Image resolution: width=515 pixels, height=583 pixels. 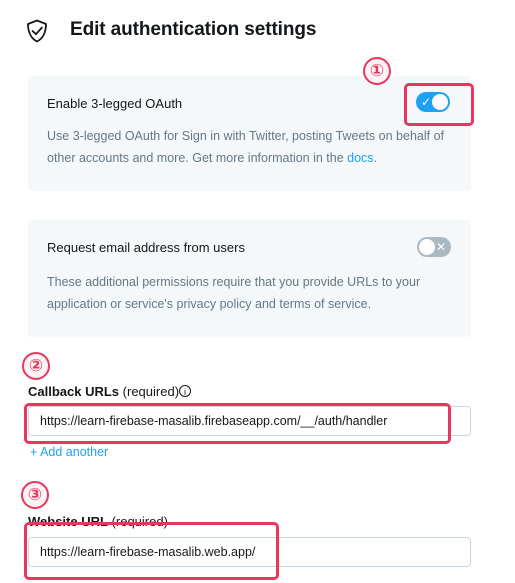 I want to click on callback-label-text: Callback URLs, so click(x=74, y=391).